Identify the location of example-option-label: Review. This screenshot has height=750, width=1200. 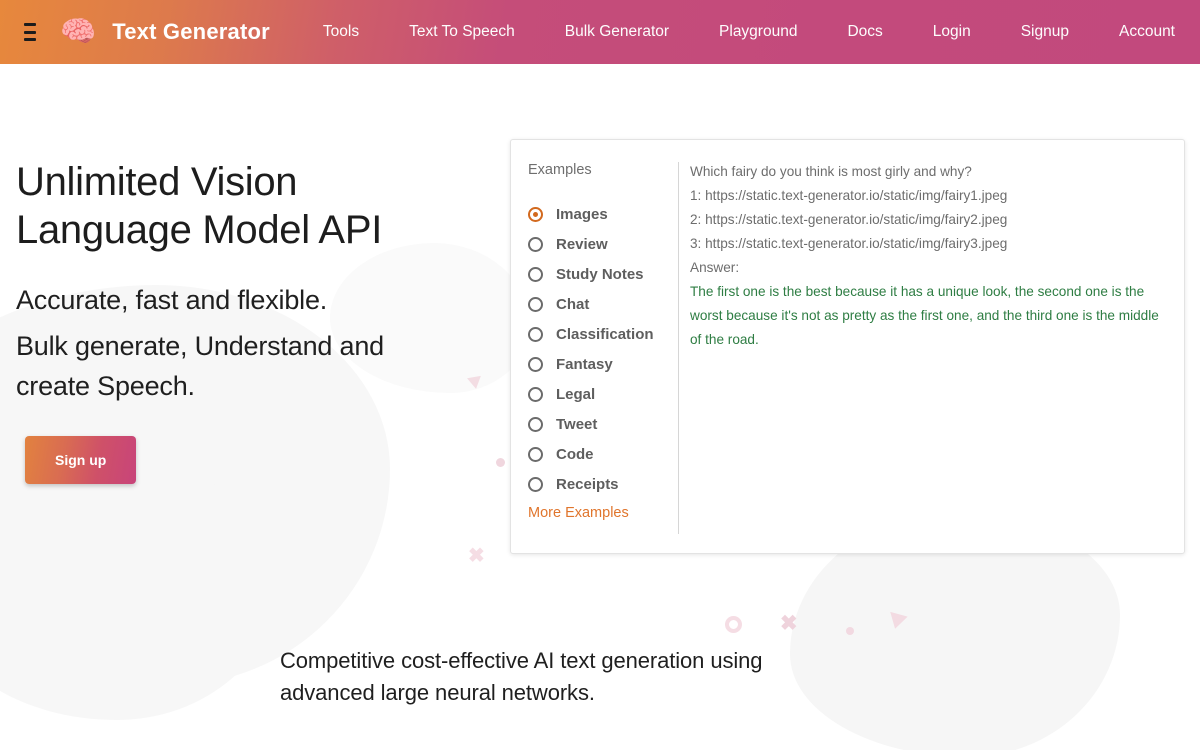
(582, 244).